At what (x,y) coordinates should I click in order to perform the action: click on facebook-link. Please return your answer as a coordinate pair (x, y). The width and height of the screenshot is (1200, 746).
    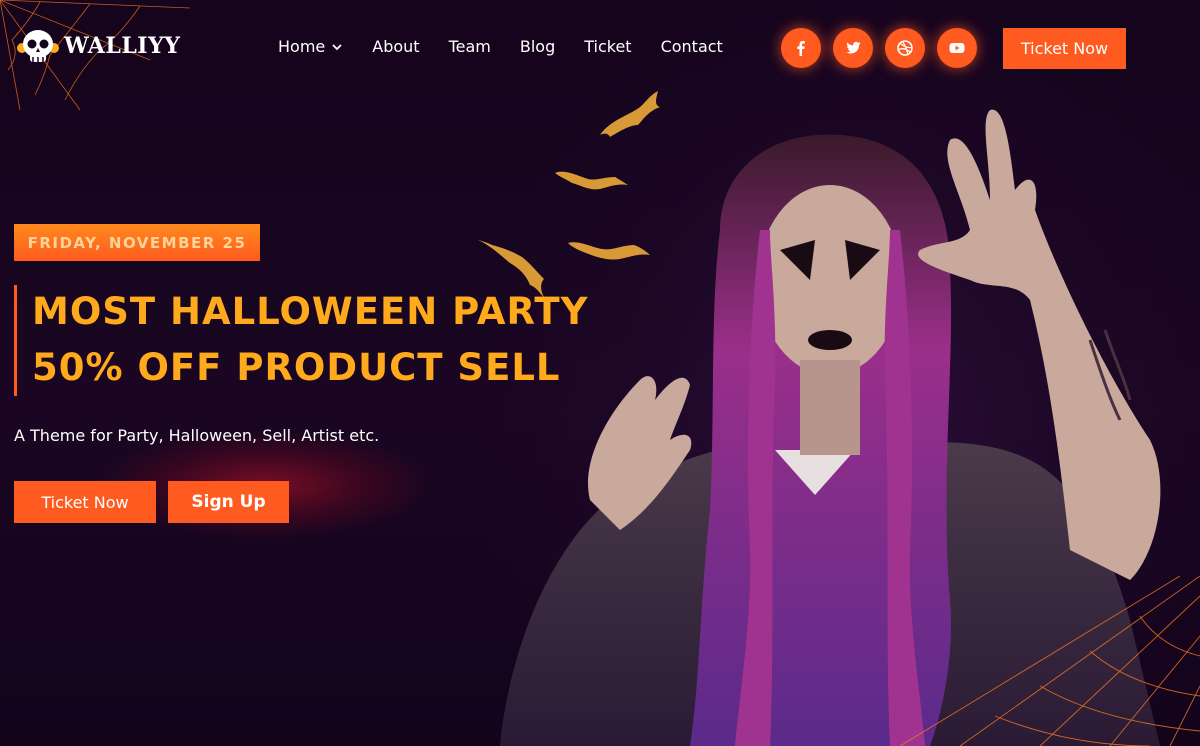
    Looking at the image, I should click on (801, 48).